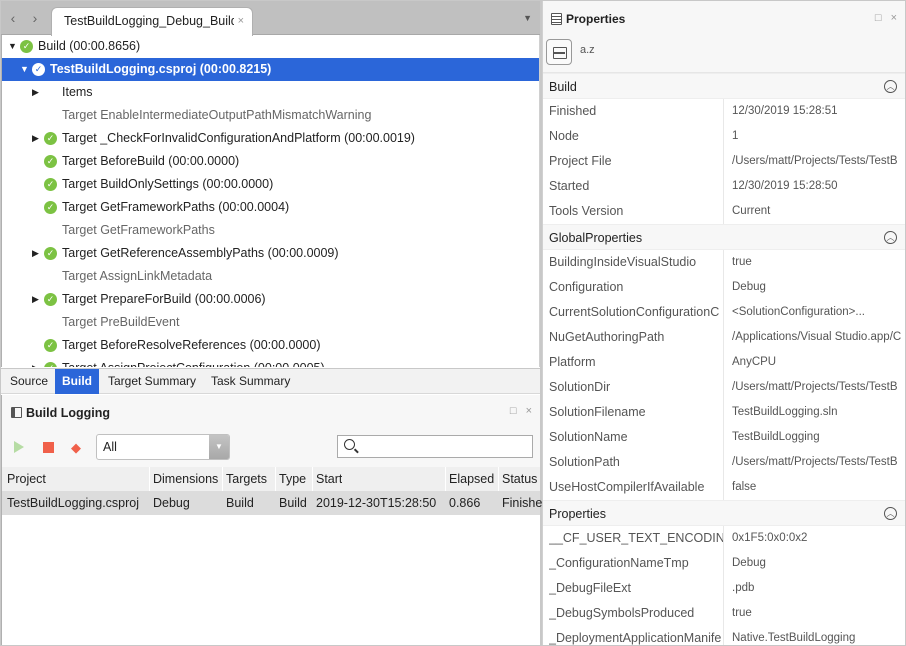 The image size is (906, 646). I want to click on column-header: Elapsed, so click(471, 479).